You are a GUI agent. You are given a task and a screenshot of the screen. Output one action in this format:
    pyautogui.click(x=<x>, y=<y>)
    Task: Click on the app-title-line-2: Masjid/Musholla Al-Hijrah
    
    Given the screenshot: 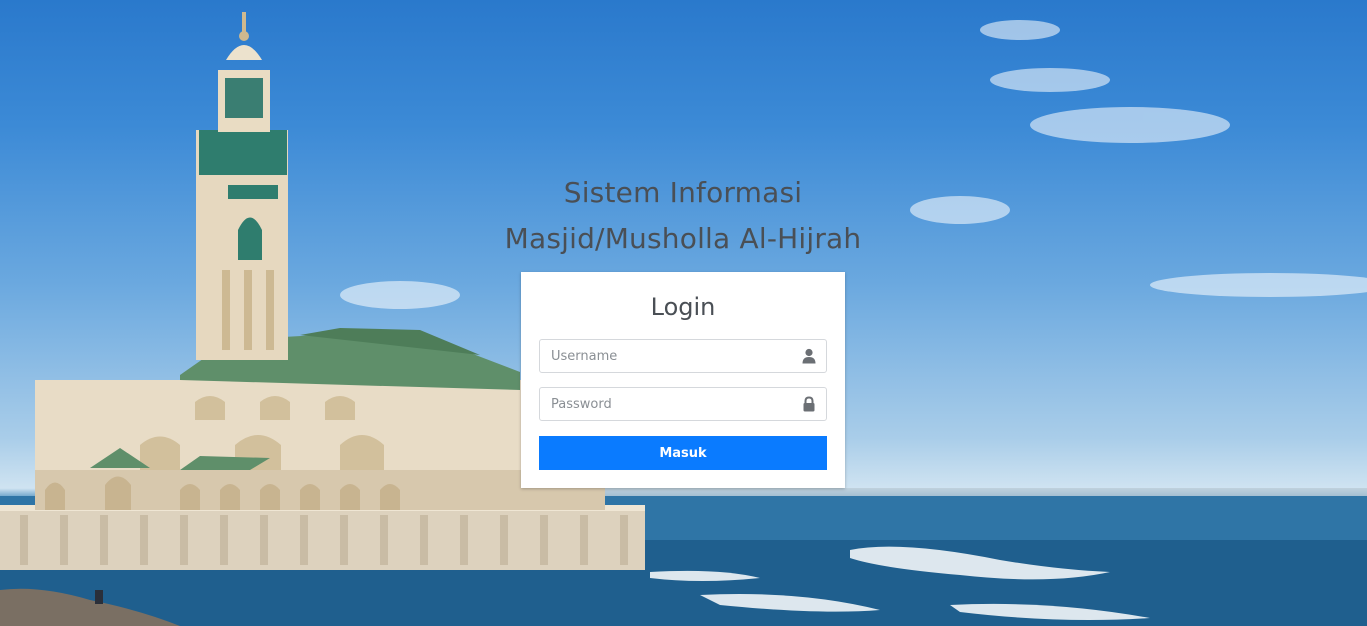 What is the action you would take?
    pyautogui.click(x=683, y=238)
    